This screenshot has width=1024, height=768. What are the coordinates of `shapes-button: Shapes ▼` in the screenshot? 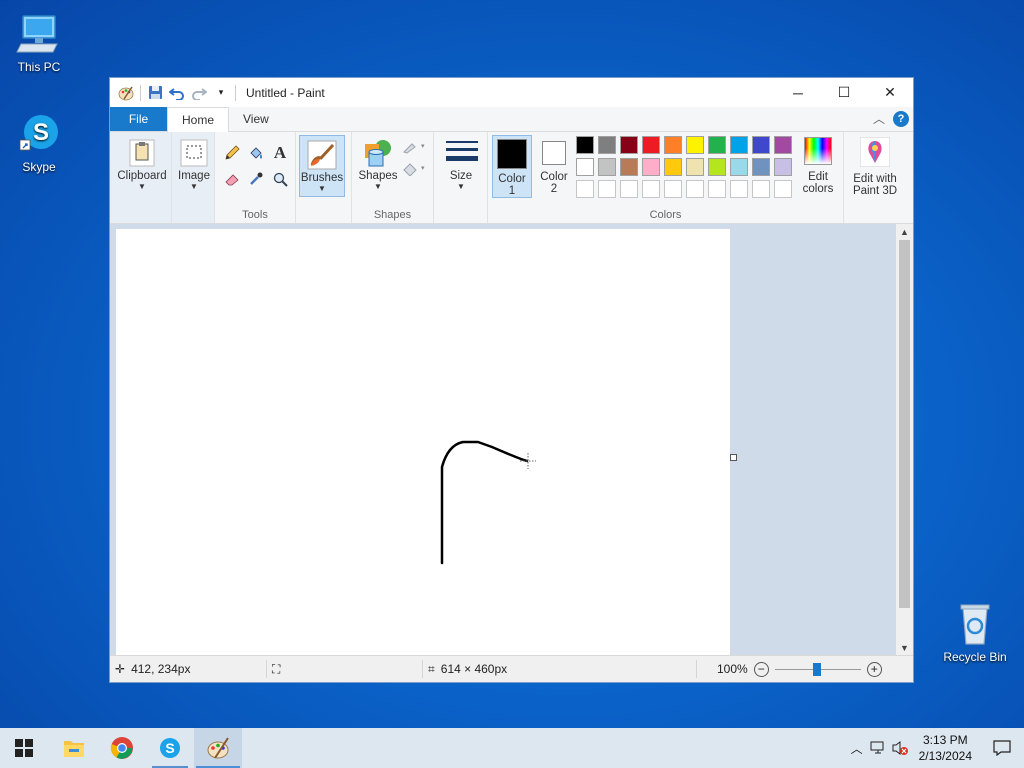 It's located at (378, 162).